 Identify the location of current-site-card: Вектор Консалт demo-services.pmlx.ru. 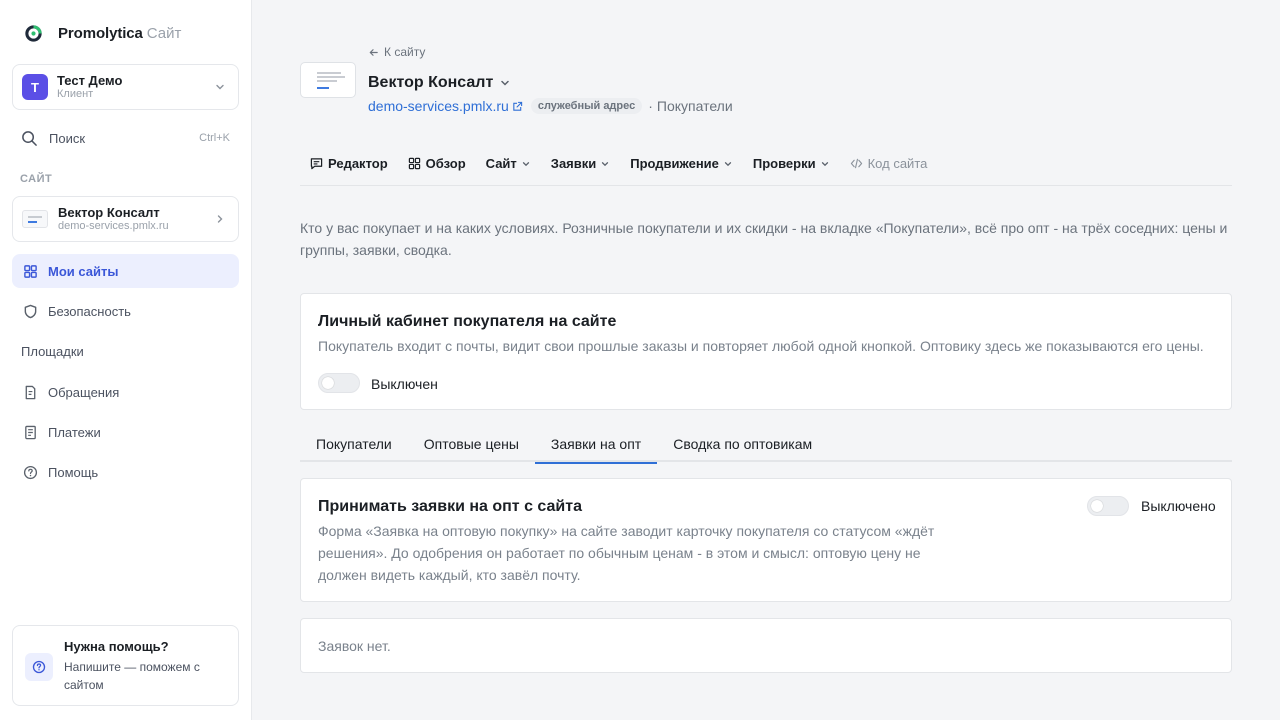
(125, 219).